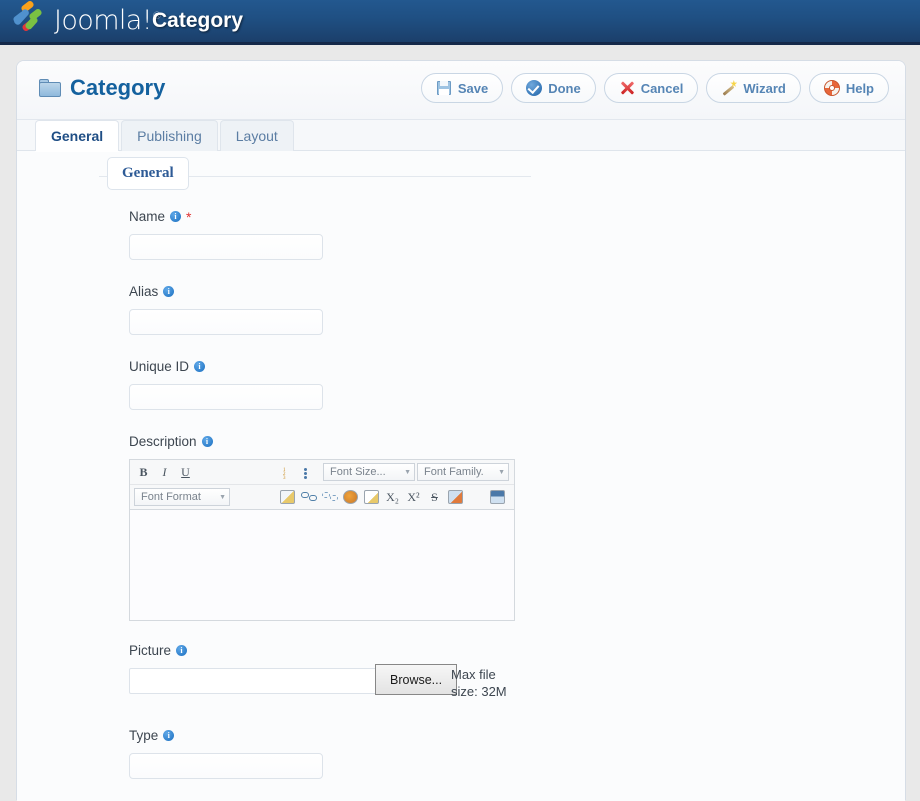 Image resolution: width=920 pixels, height=801 pixels. What do you see at coordinates (330, 753) in the screenshot?
I see `field-type: Type i` at bounding box center [330, 753].